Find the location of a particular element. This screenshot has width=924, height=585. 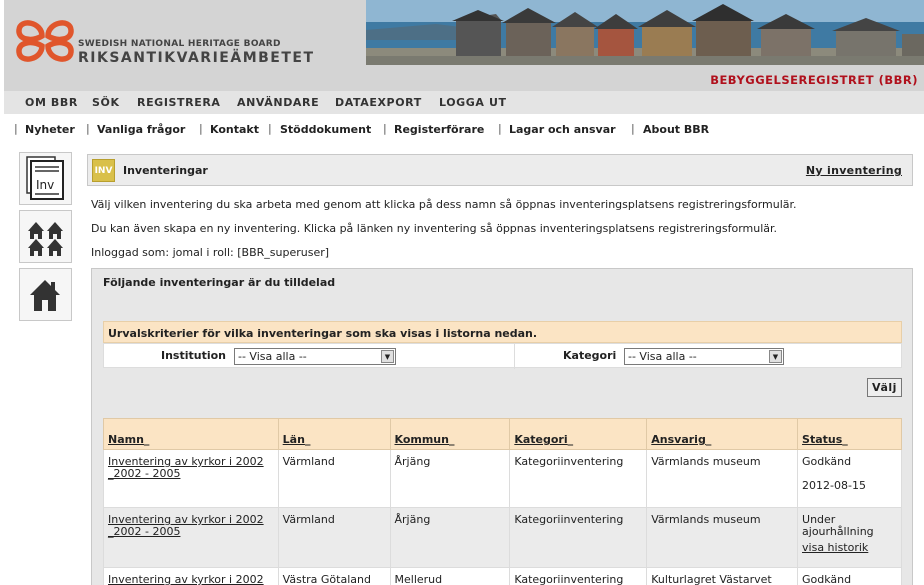

institution-select-value: -- Visa alla -- is located at coordinates (272, 356).